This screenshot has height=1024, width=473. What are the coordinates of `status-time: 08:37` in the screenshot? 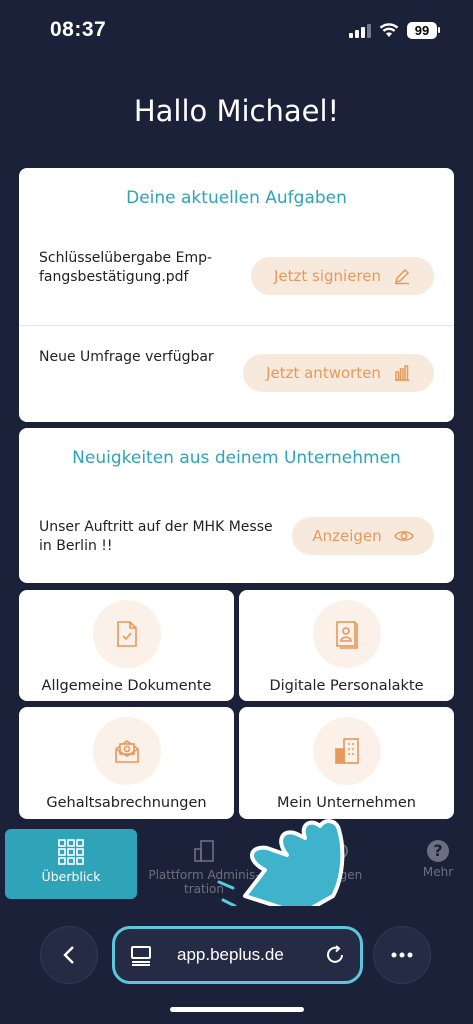 It's located at (78, 29).